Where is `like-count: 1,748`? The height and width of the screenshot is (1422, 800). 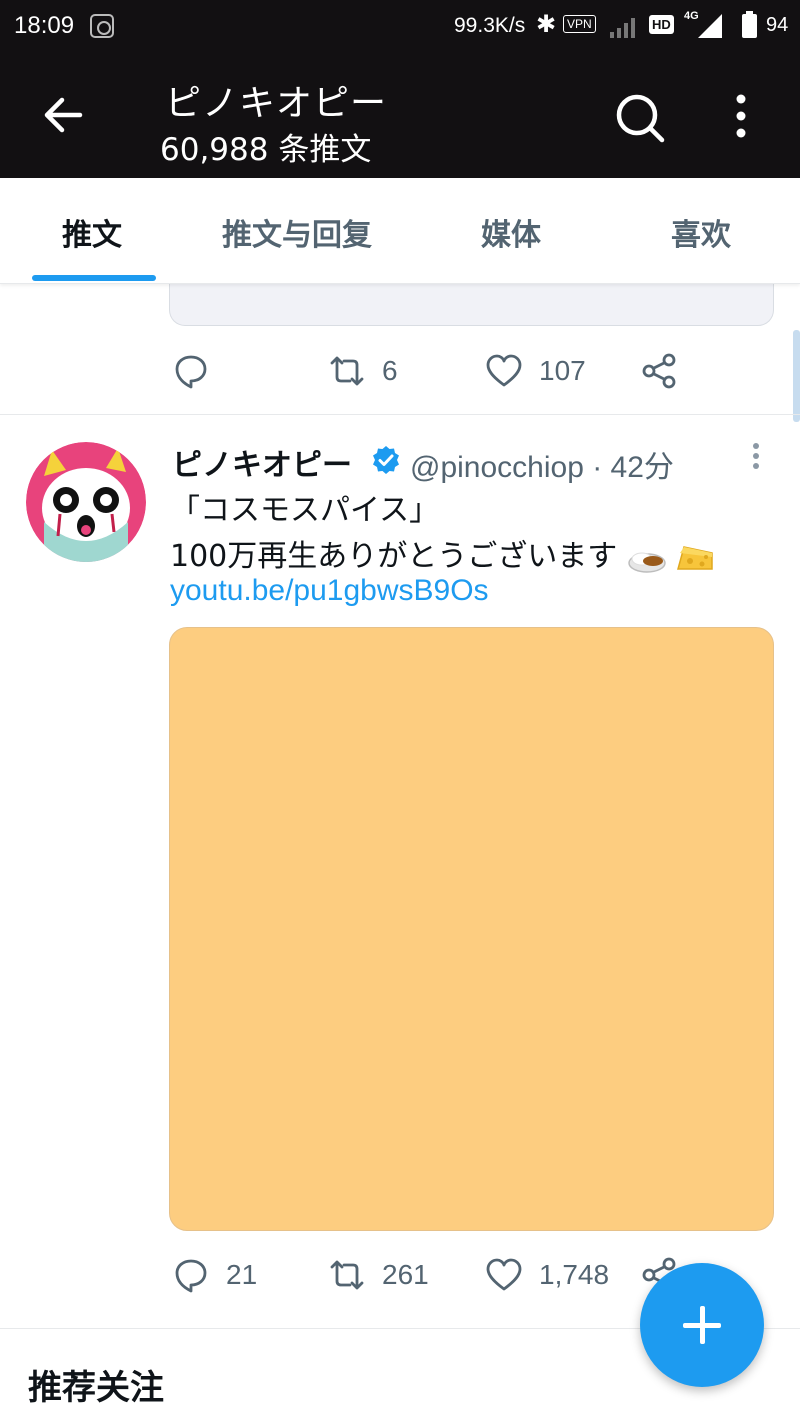
like-count: 1,748 is located at coordinates (574, 1274).